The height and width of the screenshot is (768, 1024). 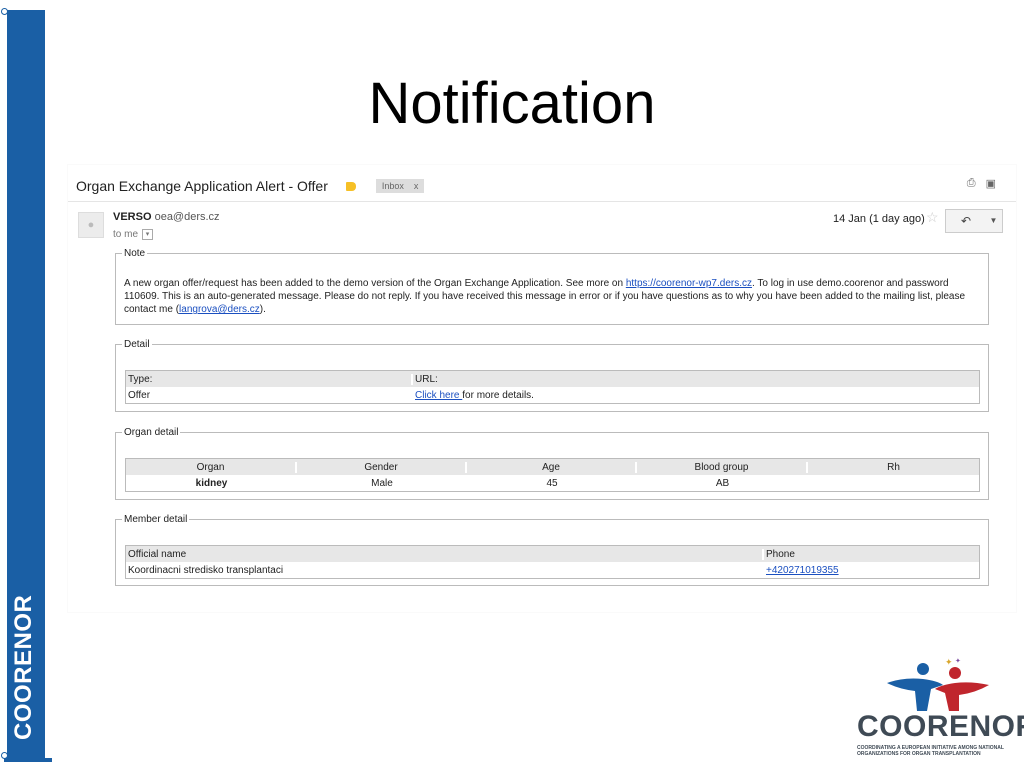 I want to click on reply-button: ↶, so click(x=966, y=221).